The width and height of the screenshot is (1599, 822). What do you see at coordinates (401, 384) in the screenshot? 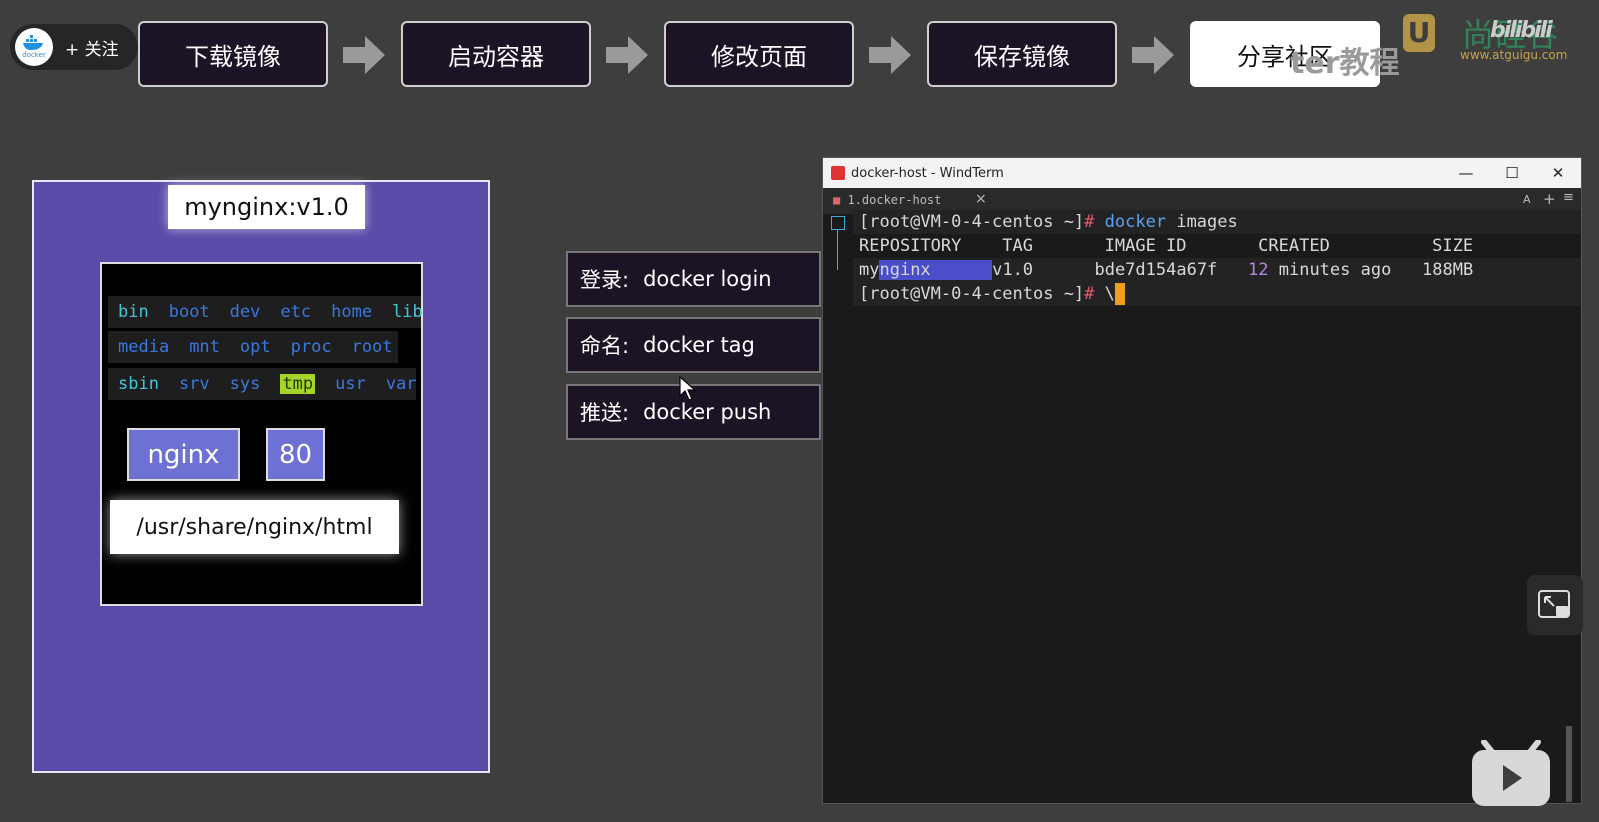
I see `fs-dir: var` at bounding box center [401, 384].